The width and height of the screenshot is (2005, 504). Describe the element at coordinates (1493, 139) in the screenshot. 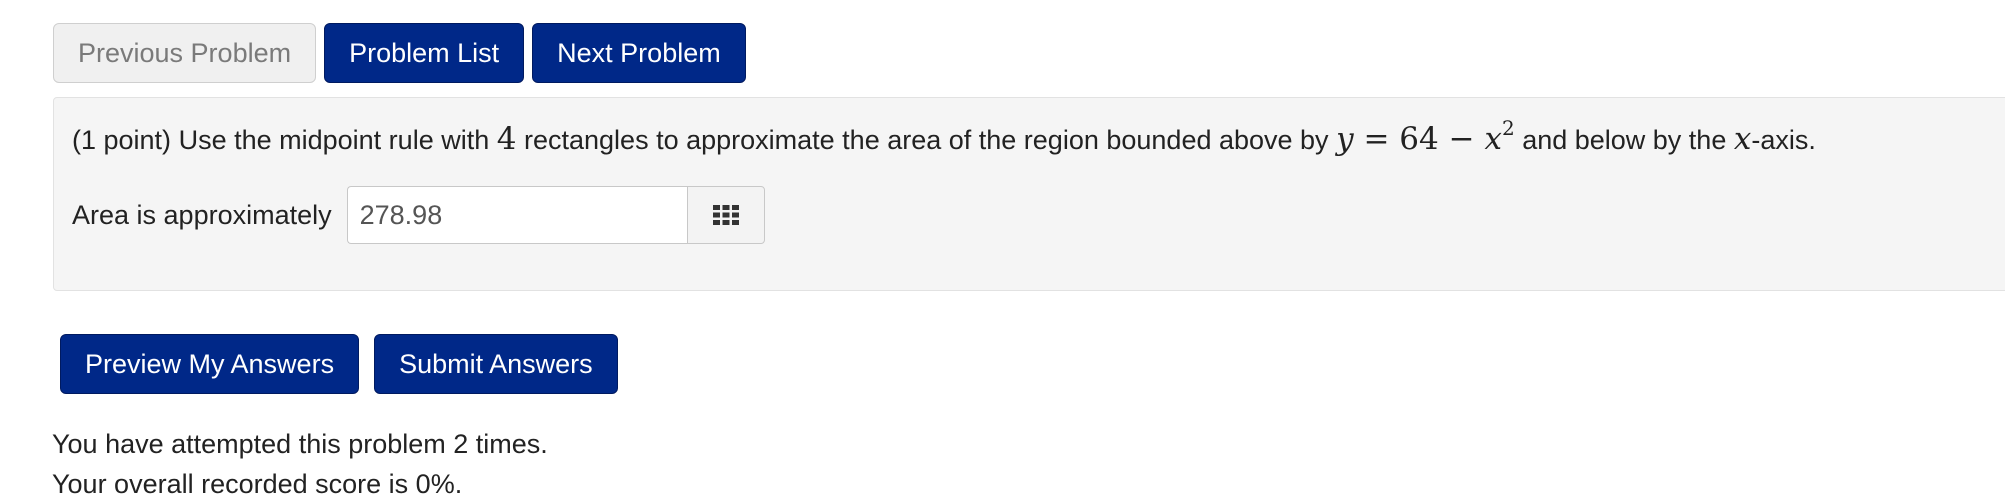

I see `equation-var: x` at that location.